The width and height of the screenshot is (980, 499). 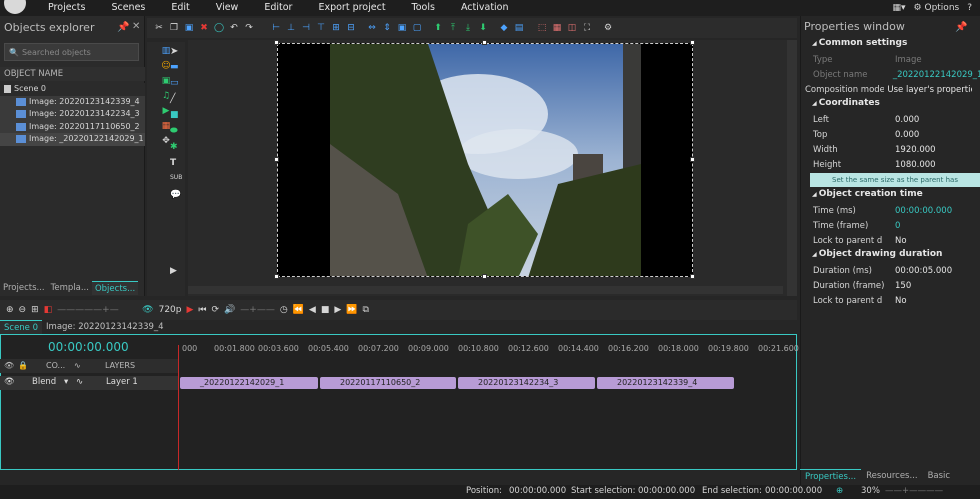 What do you see at coordinates (504, 28) in the screenshot?
I see `group-icon: ◆` at bounding box center [504, 28].